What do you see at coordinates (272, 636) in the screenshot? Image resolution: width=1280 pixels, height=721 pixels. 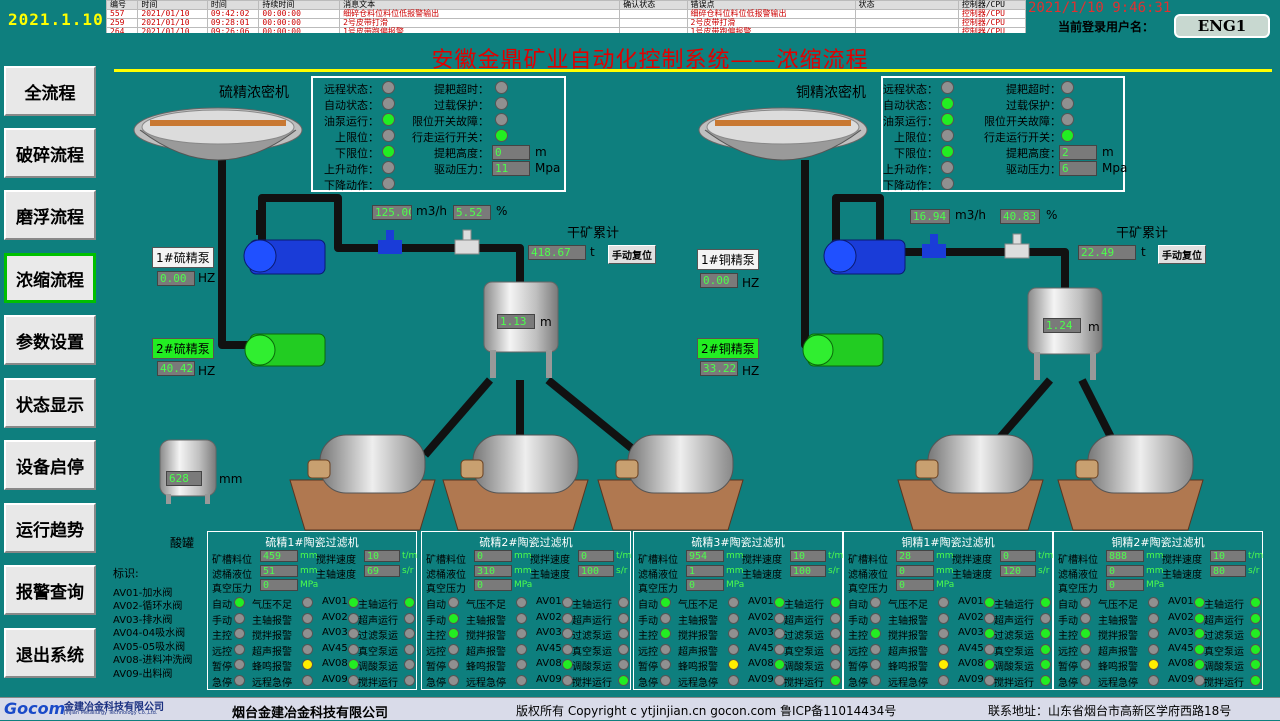 I see `filter-status-label: 搅拌报警` at bounding box center [272, 636].